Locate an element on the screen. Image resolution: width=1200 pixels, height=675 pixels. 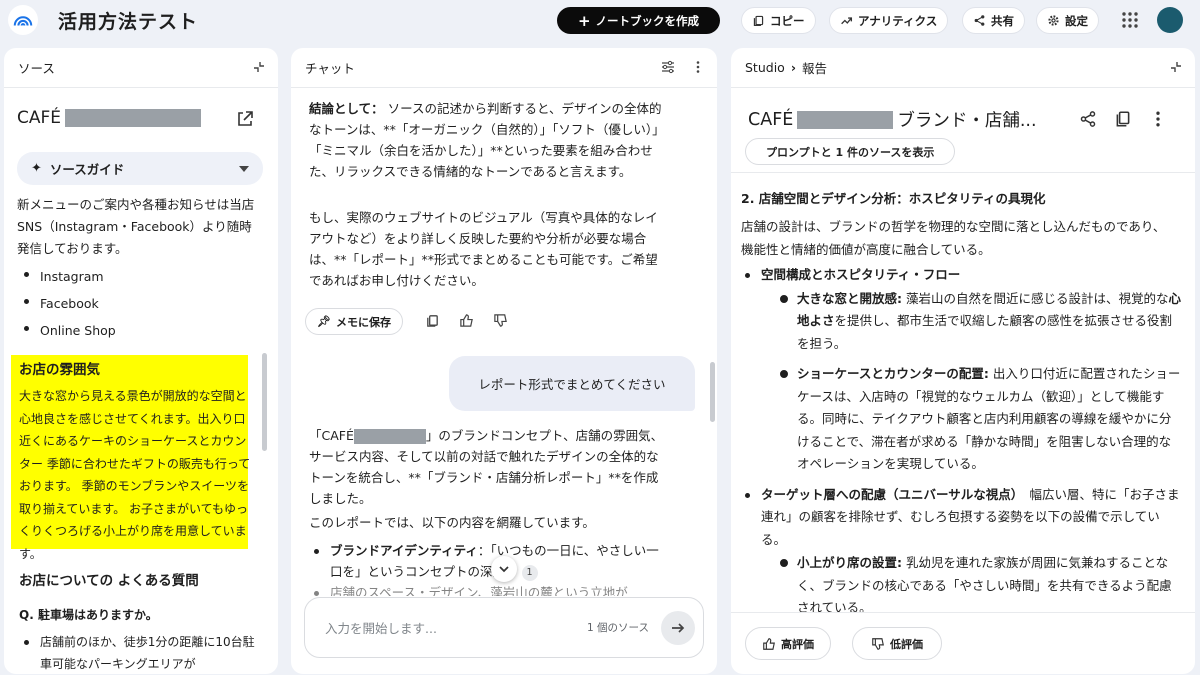
citation-chip: 1 is located at coordinates (529, 572).